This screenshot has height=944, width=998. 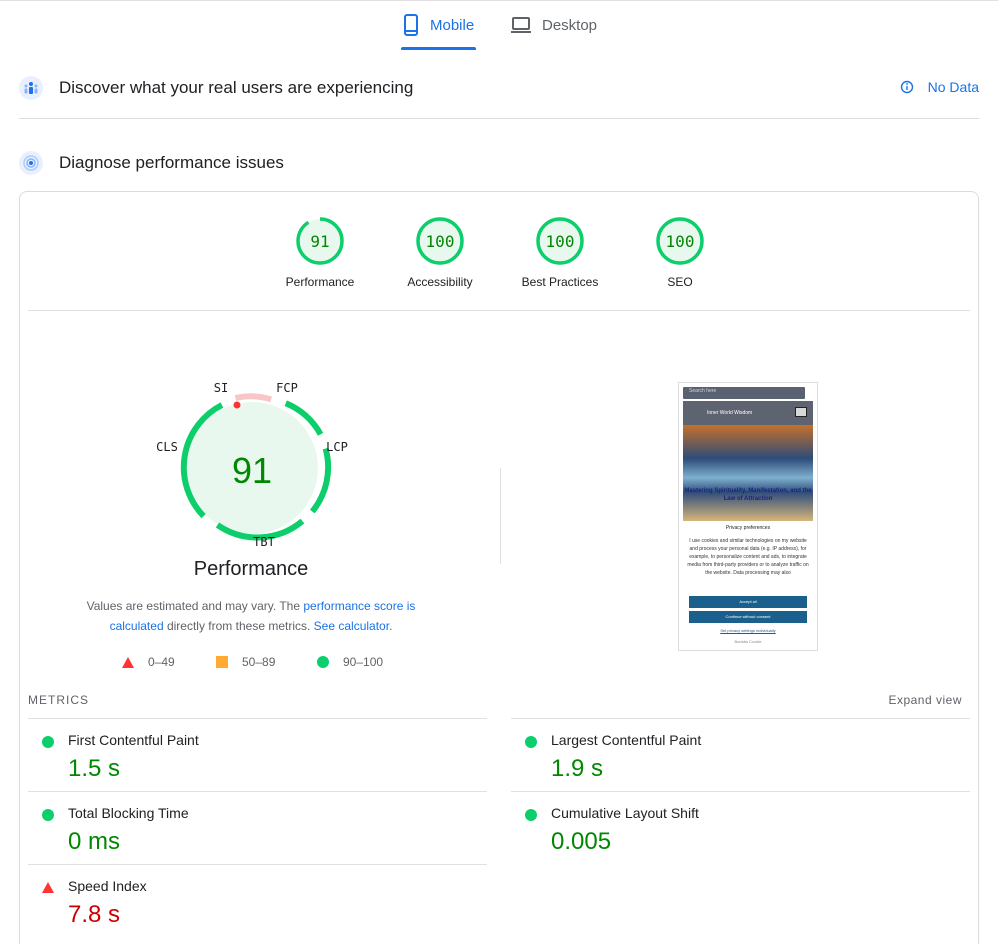 What do you see at coordinates (440, 282) in the screenshot?
I see `accessibility-label: Accessibility` at bounding box center [440, 282].